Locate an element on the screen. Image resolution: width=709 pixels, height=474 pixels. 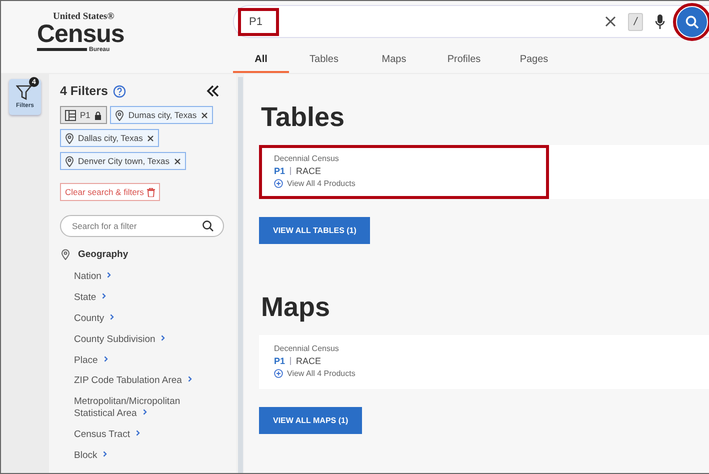
search-value: P1 is located at coordinates (259, 22).